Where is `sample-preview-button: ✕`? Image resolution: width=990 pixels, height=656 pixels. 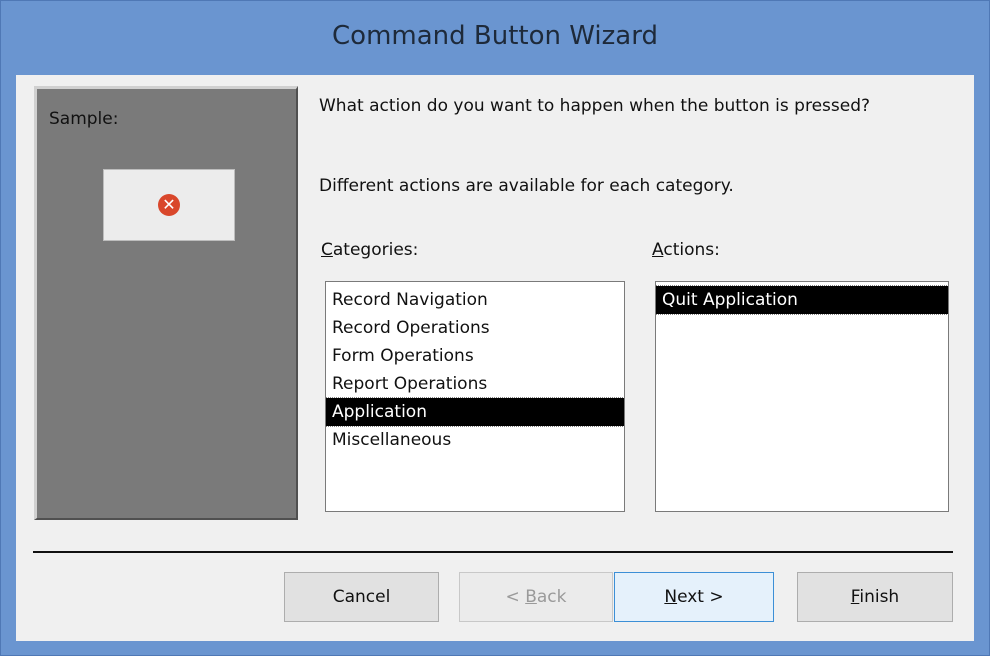 sample-preview-button: ✕ is located at coordinates (169, 205).